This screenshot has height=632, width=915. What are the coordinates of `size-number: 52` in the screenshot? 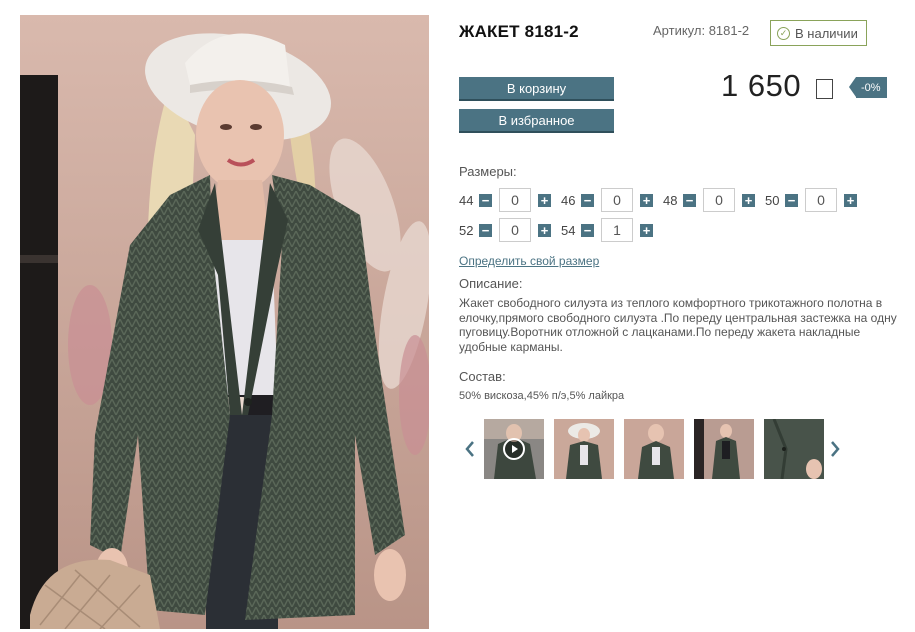 It's located at (466, 230).